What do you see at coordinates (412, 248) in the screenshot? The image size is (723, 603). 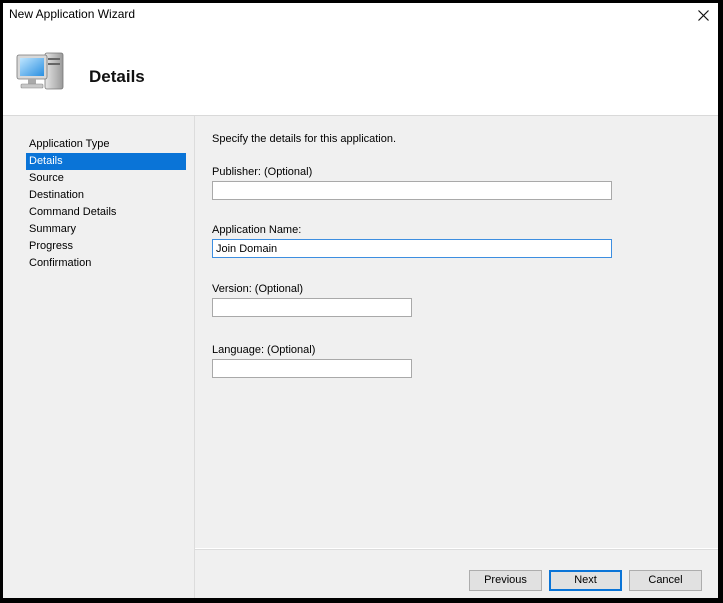 I see `application-name-input` at bounding box center [412, 248].